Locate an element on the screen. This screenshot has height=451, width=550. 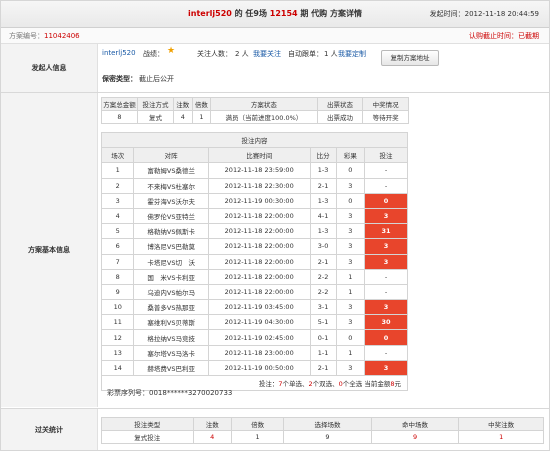
match-row: 1 富勒姆VS桑德兰 2012-11-18 23:59:00 1-3 0- is located at coordinates (254, 170).